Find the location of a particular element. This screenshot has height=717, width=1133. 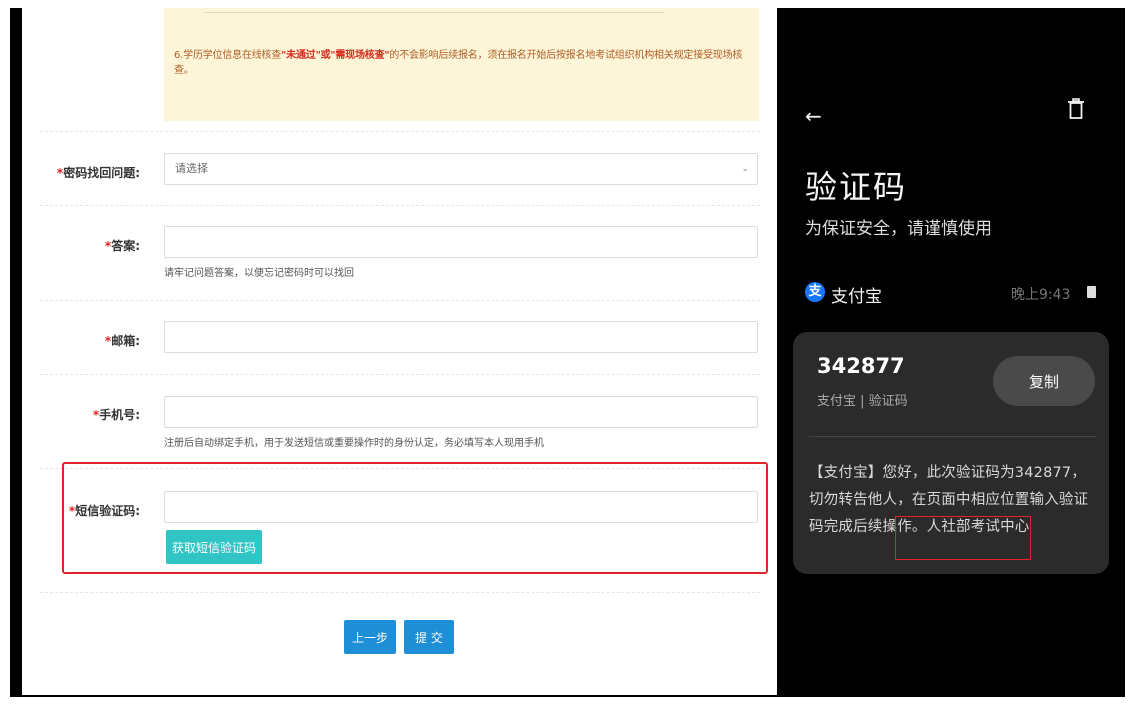

notice-cut-line is located at coordinates (434, 12).